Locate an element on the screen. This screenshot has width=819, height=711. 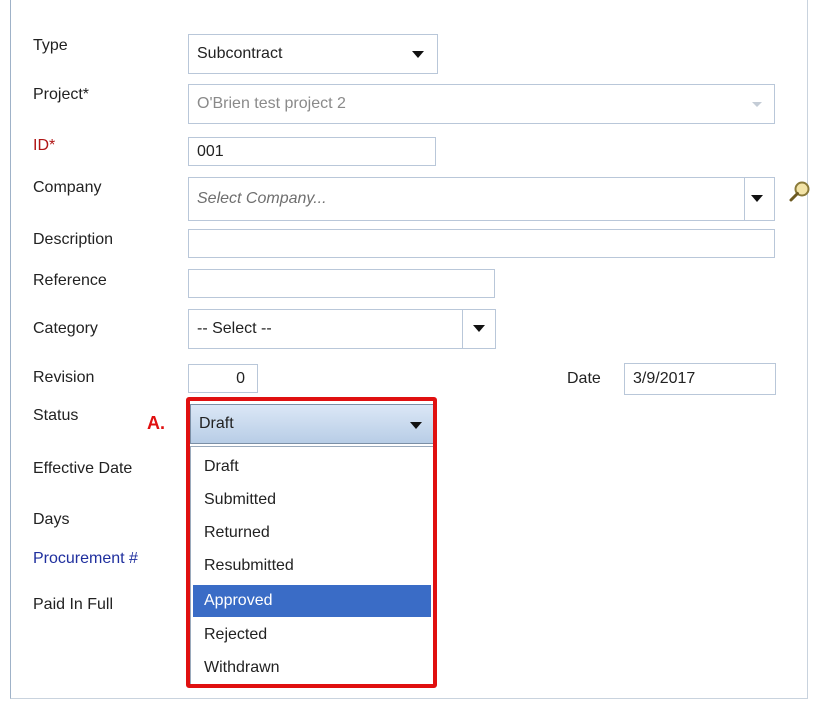
type-chevron-down-icon is located at coordinates (418, 54).